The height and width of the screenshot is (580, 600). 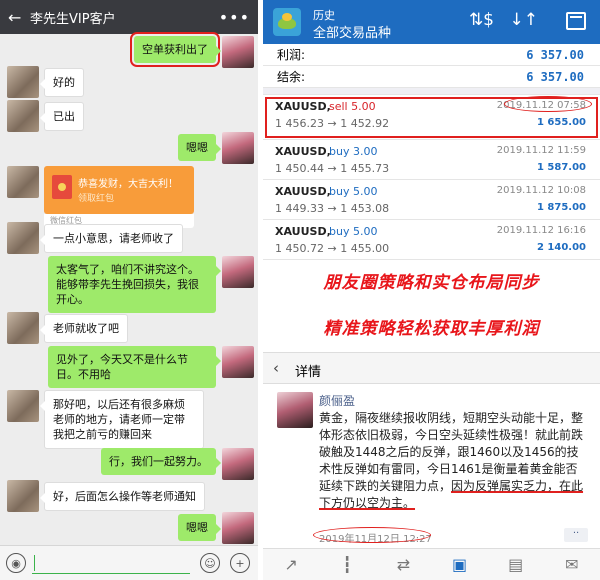 What do you see at coordinates (353, 151) in the screenshot?
I see `deal-type: buy 3.00` at bounding box center [353, 151].